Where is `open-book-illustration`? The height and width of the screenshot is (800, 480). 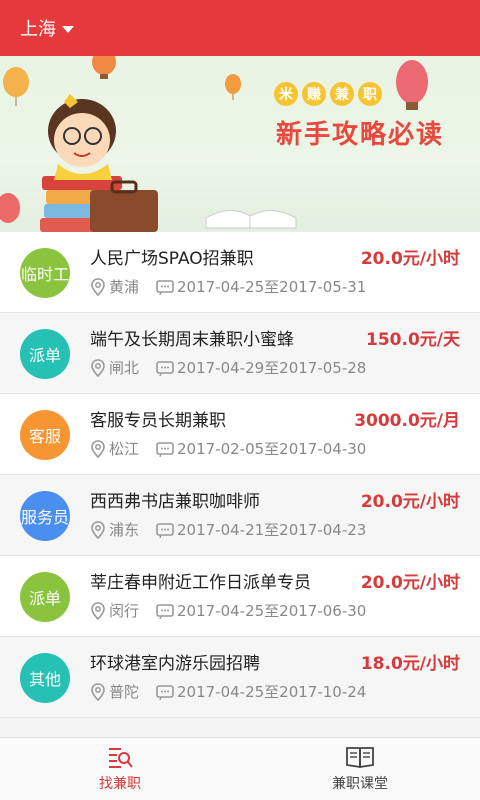 open-book-illustration is located at coordinates (251, 219).